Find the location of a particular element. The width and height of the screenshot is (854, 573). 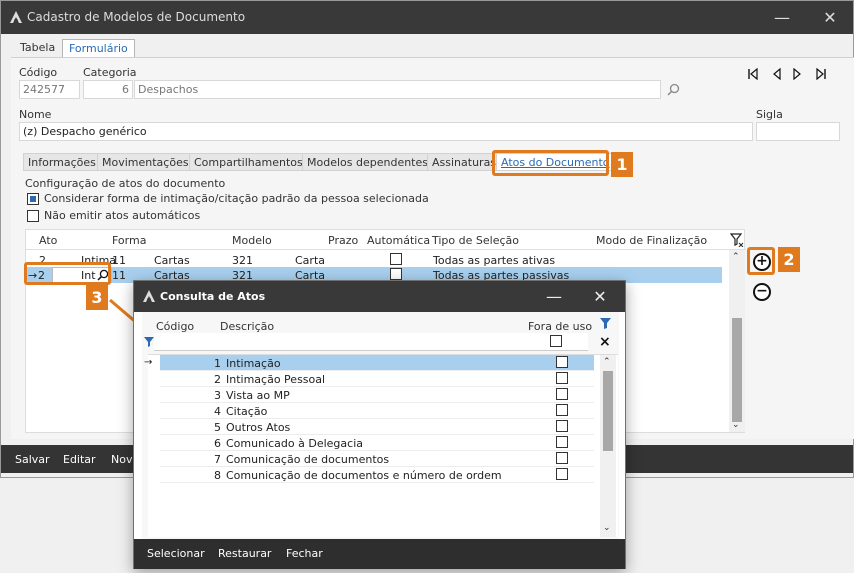

sigla-field is located at coordinates (798, 131).